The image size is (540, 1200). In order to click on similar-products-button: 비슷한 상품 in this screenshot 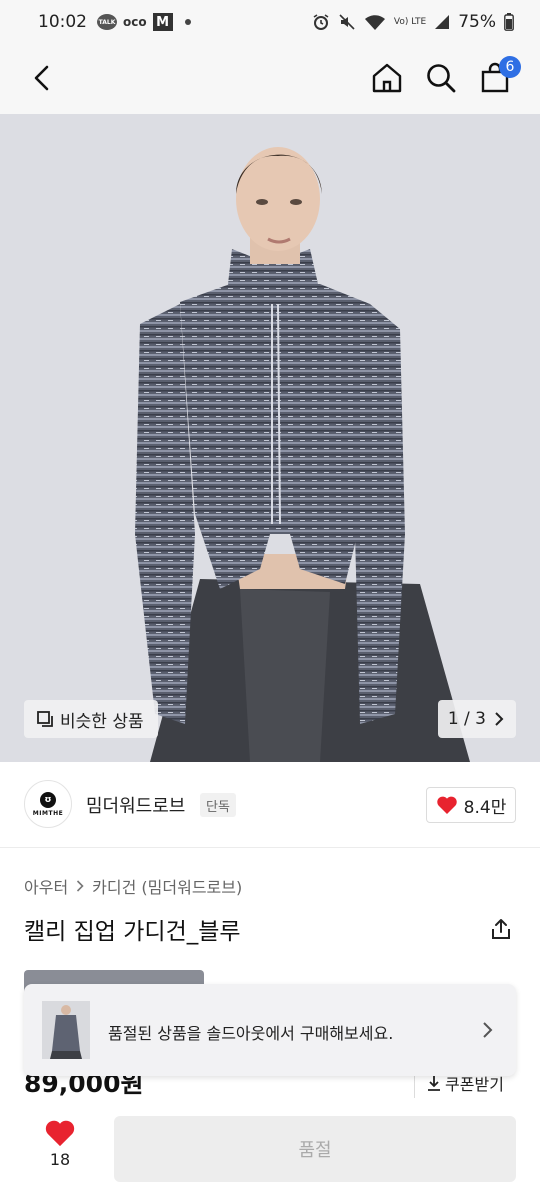, I will do `click(91, 719)`.